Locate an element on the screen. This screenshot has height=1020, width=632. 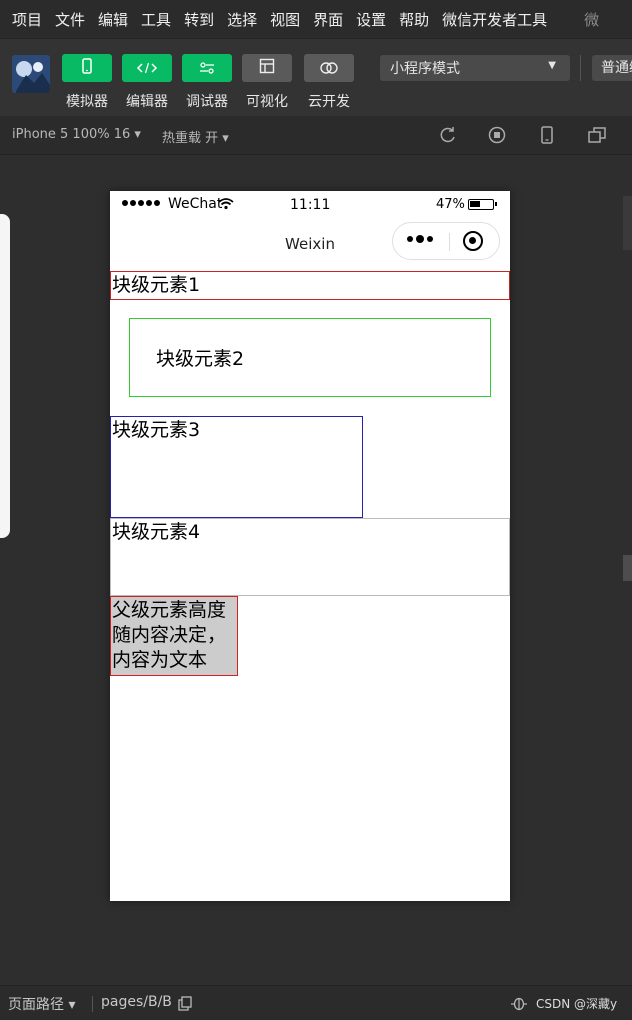
layout-icon is located at coordinates (267, 68).